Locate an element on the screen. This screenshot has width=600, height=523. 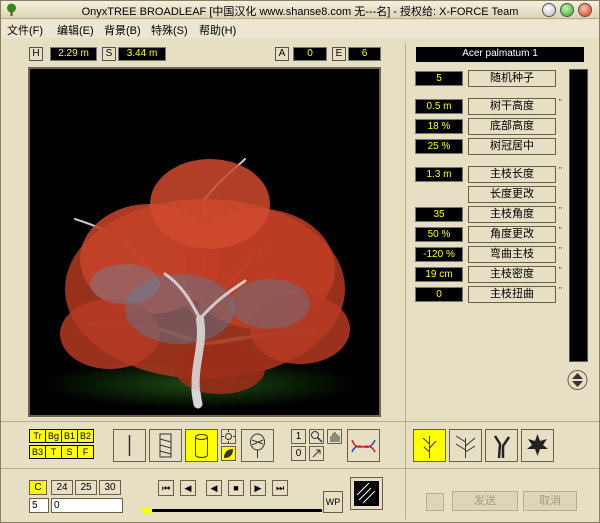
close-button is located at coordinates (585, 10).